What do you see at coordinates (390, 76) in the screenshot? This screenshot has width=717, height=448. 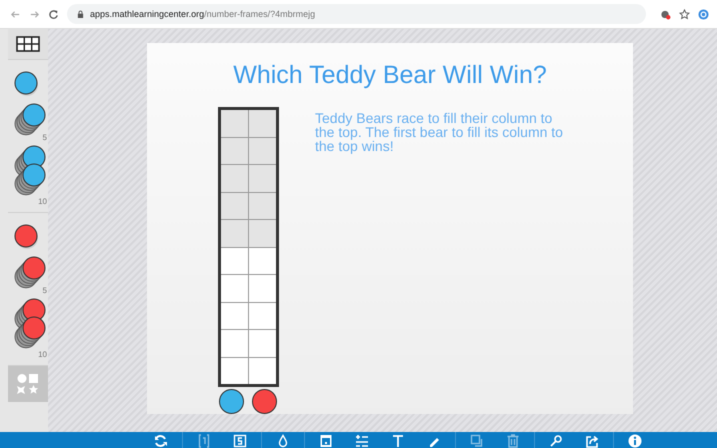 I see `card-title: Which Teddy Bear Will Win?` at bounding box center [390, 76].